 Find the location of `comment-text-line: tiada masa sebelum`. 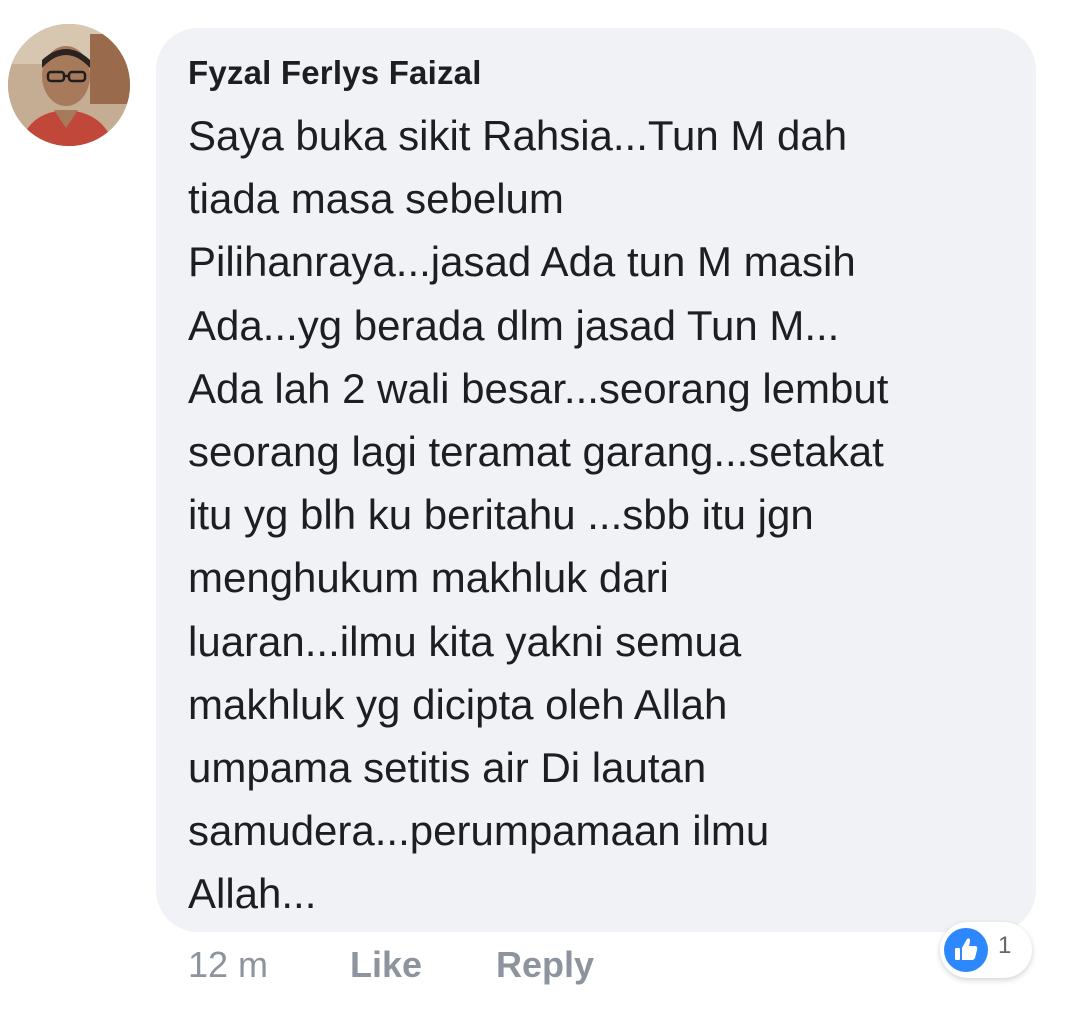

comment-text-line: tiada masa sebelum is located at coordinates (376, 199).